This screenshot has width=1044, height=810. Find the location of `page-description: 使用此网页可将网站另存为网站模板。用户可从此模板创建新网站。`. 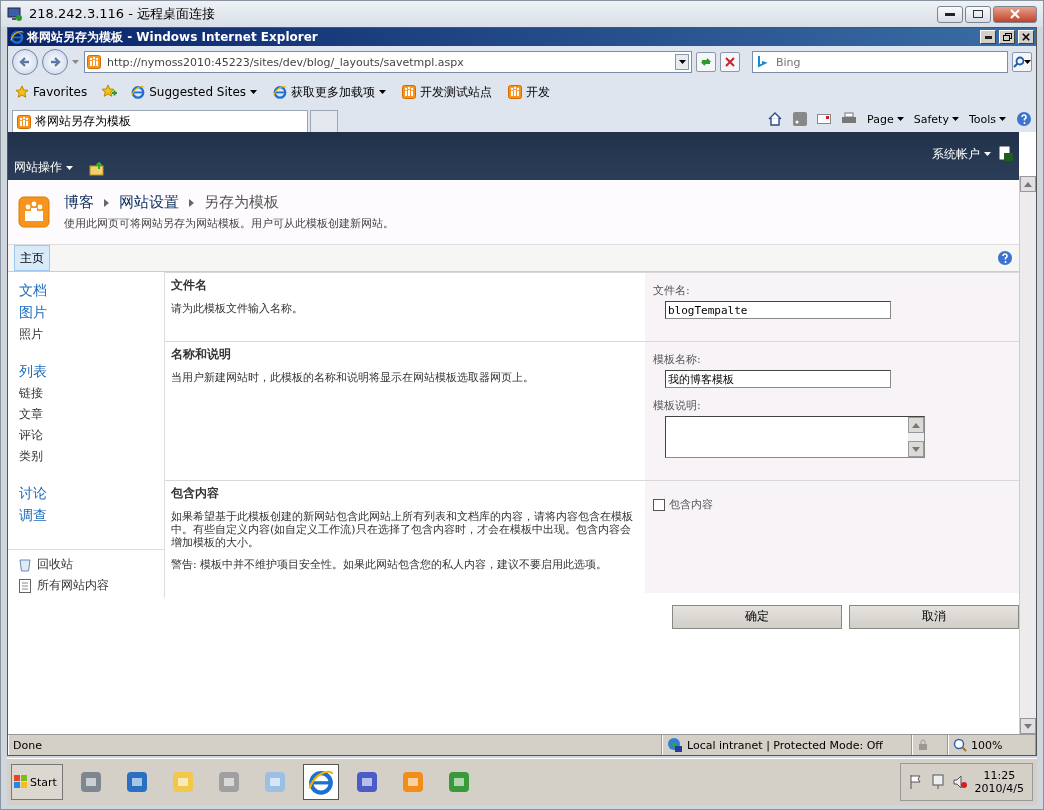

page-description: 使用此网页可将网站另存为网站模板。用户可从此模板创建新网站。 is located at coordinates (229, 223).